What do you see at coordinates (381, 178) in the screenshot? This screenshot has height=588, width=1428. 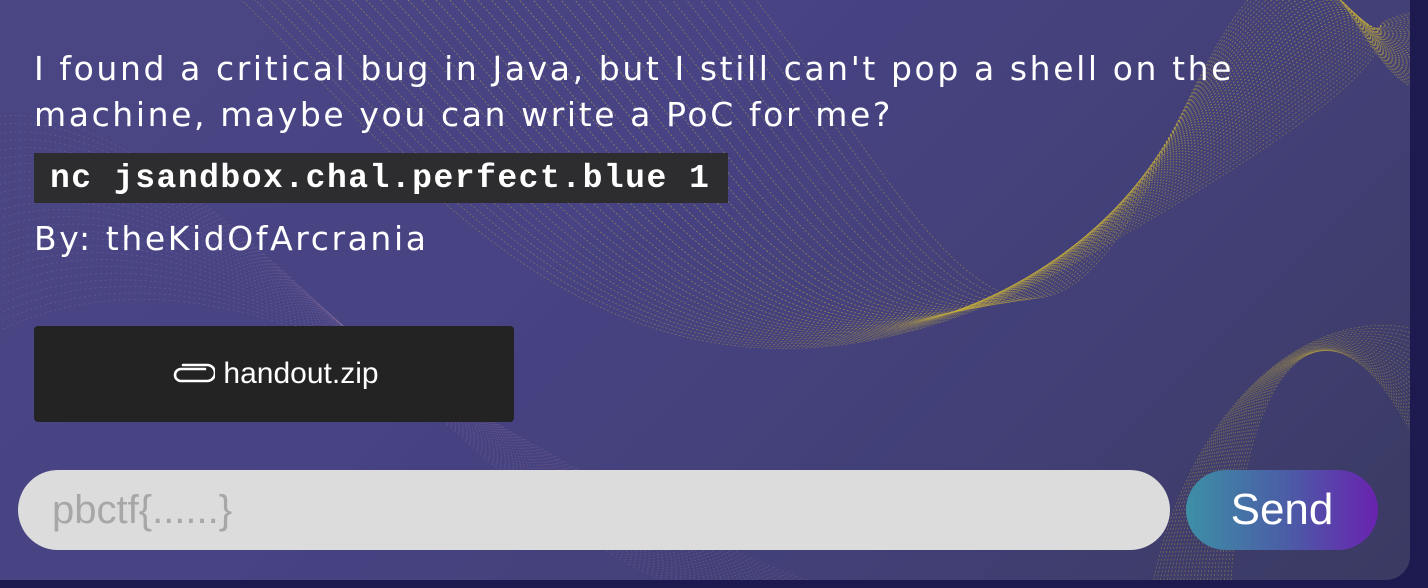 I see `connection-command: nc jsandbox.chal.perfect.blue 1` at bounding box center [381, 178].